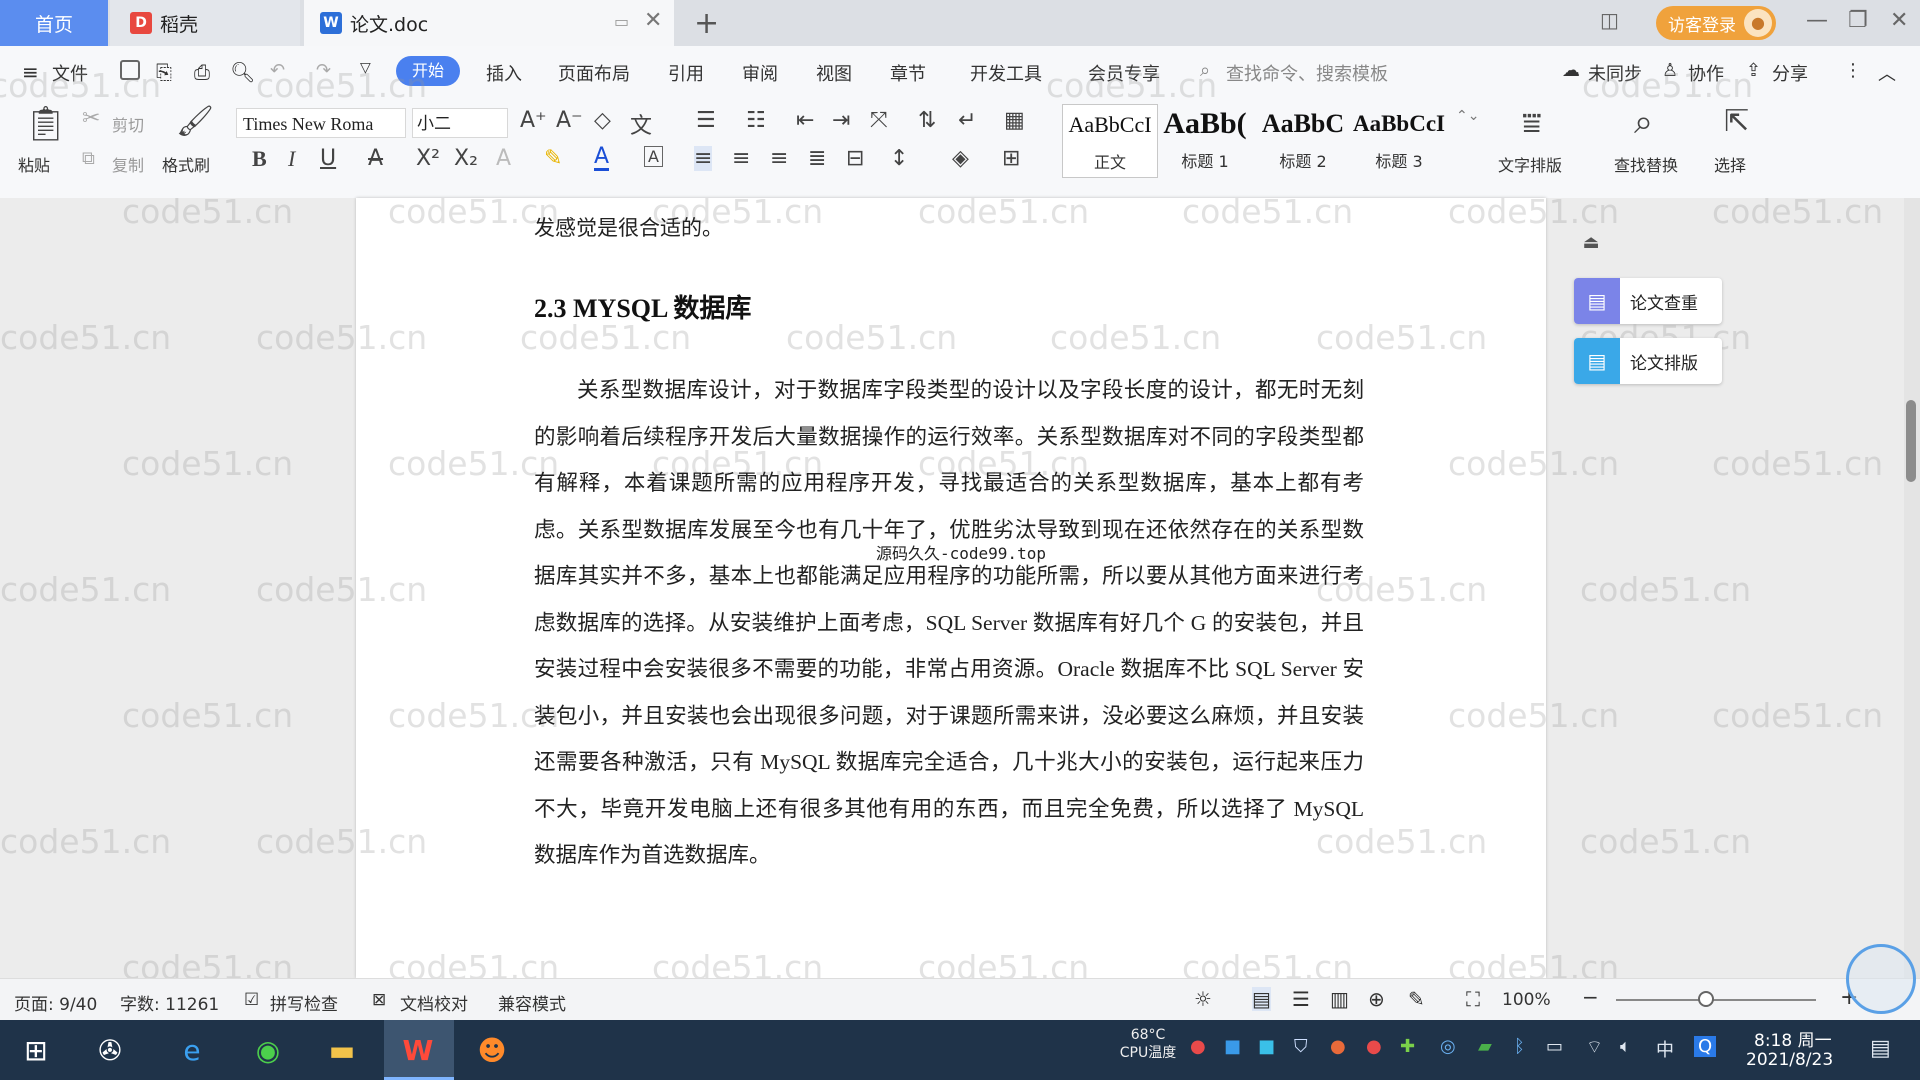 This screenshot has width=1920, height=1080. What do you see at coordinates (1554, 1046) in the screenshot?
I see `battery-icon: ▭` at bounding box center [1554, 1046].